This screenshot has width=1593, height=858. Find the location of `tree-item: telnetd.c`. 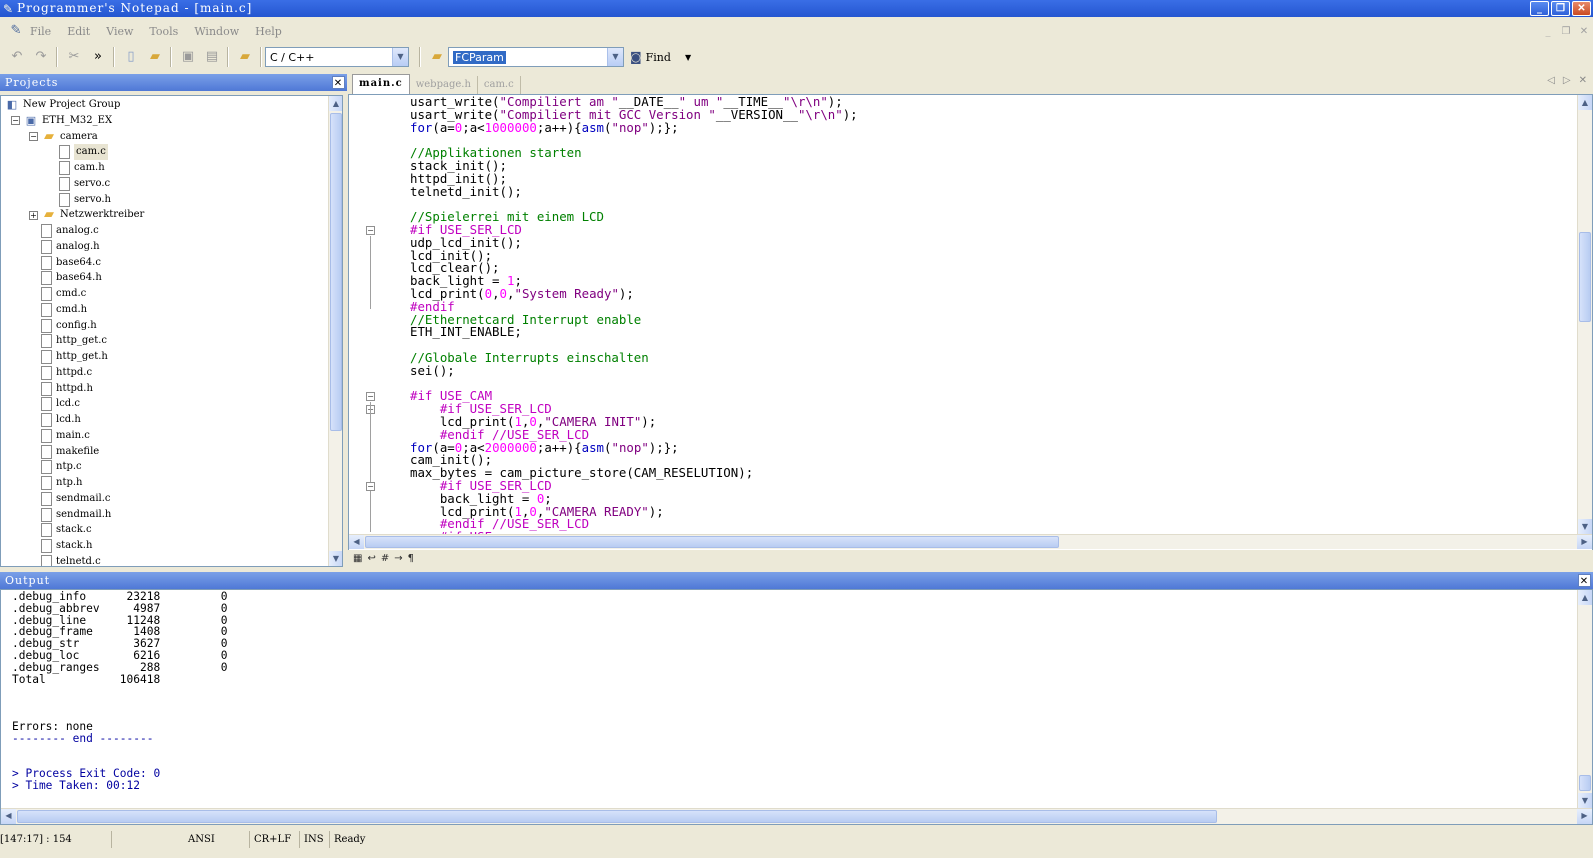

tree-item: telnetd.c is located at coordinates (71, 560).